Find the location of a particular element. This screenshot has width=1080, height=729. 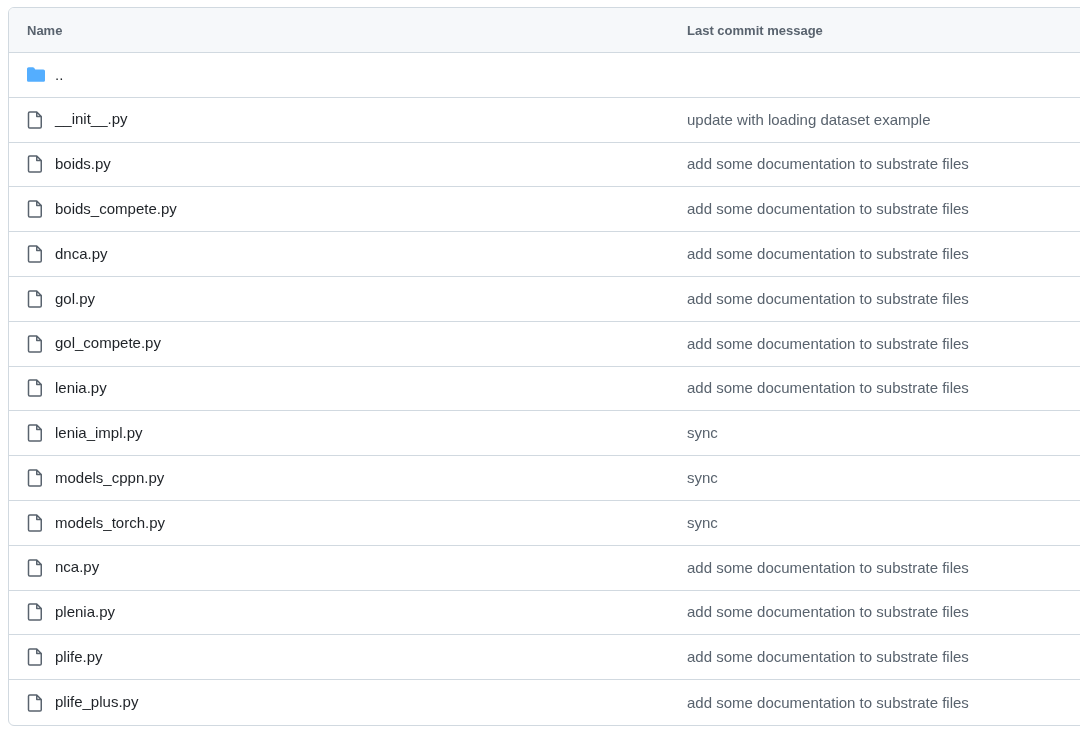

file-link: plenia.py is located at coordinates (85, 612).